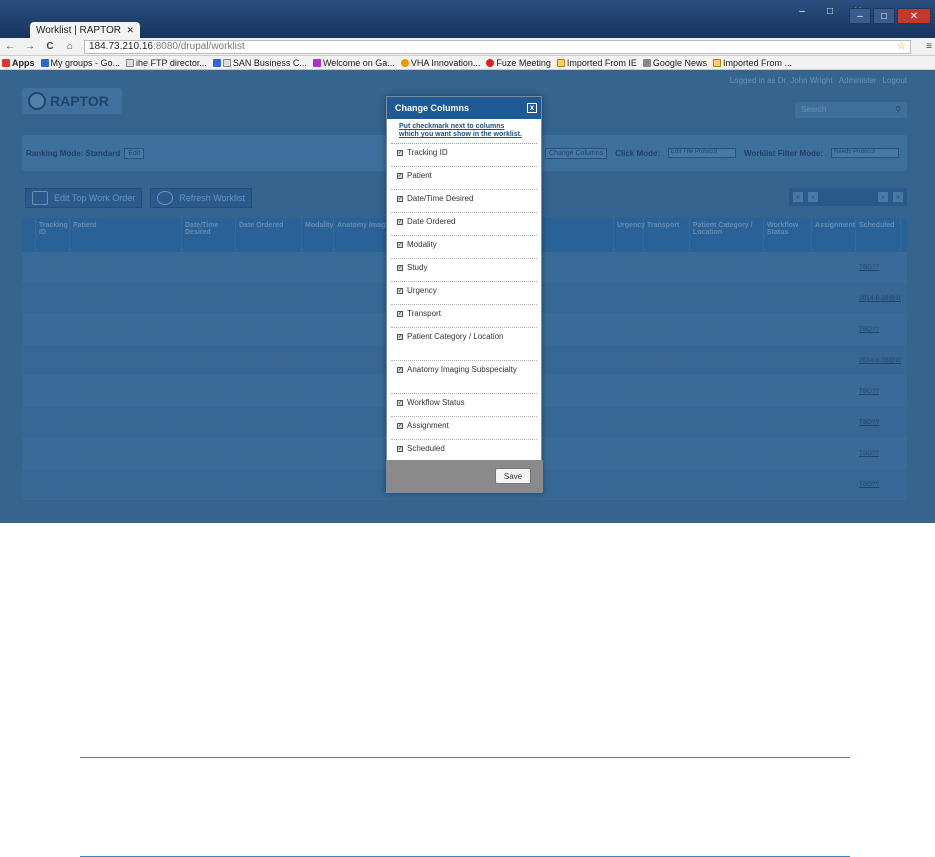 This screenshot has width=935, height=857. What do you see at coordinates (130, 30) in the screenshot?
I see `tab-close-icon: ✕` at bounding box center [130, 30].